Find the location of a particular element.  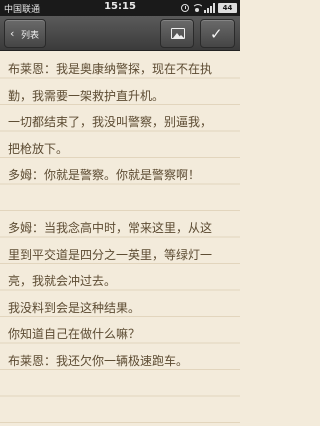

insert-image-button is located at coordinates (177, 33).